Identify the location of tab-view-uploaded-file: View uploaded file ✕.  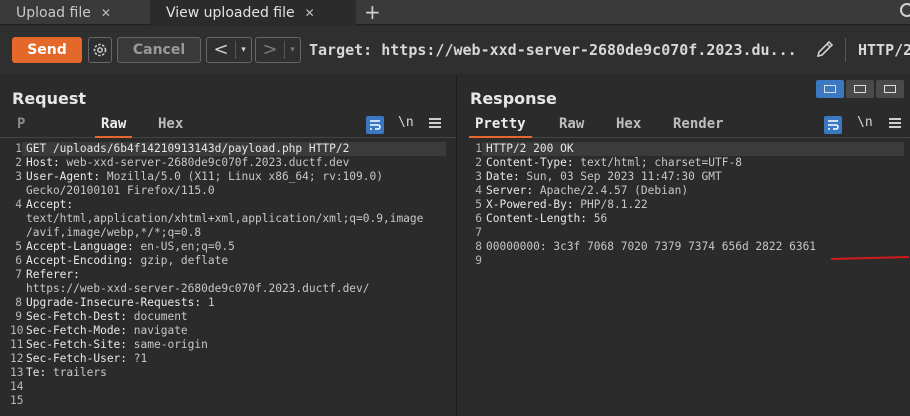
(253, 12).